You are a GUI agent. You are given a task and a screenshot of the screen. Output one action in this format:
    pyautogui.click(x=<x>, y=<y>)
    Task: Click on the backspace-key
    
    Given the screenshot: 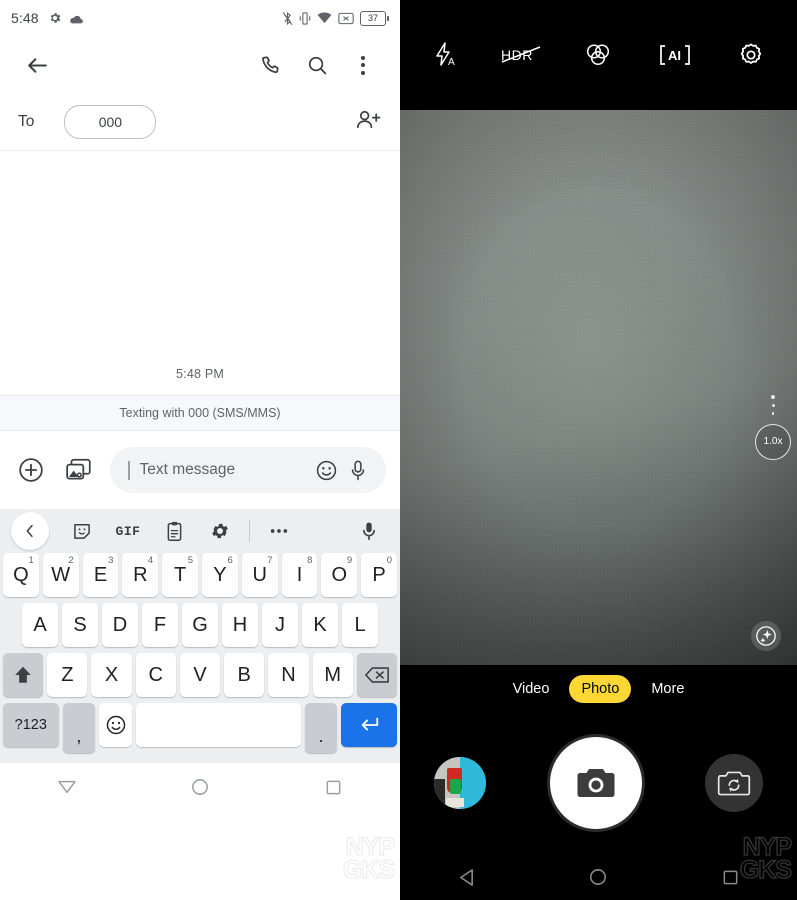 What is the action you would take?
    pyautogui.click(x=376, y=675)
    